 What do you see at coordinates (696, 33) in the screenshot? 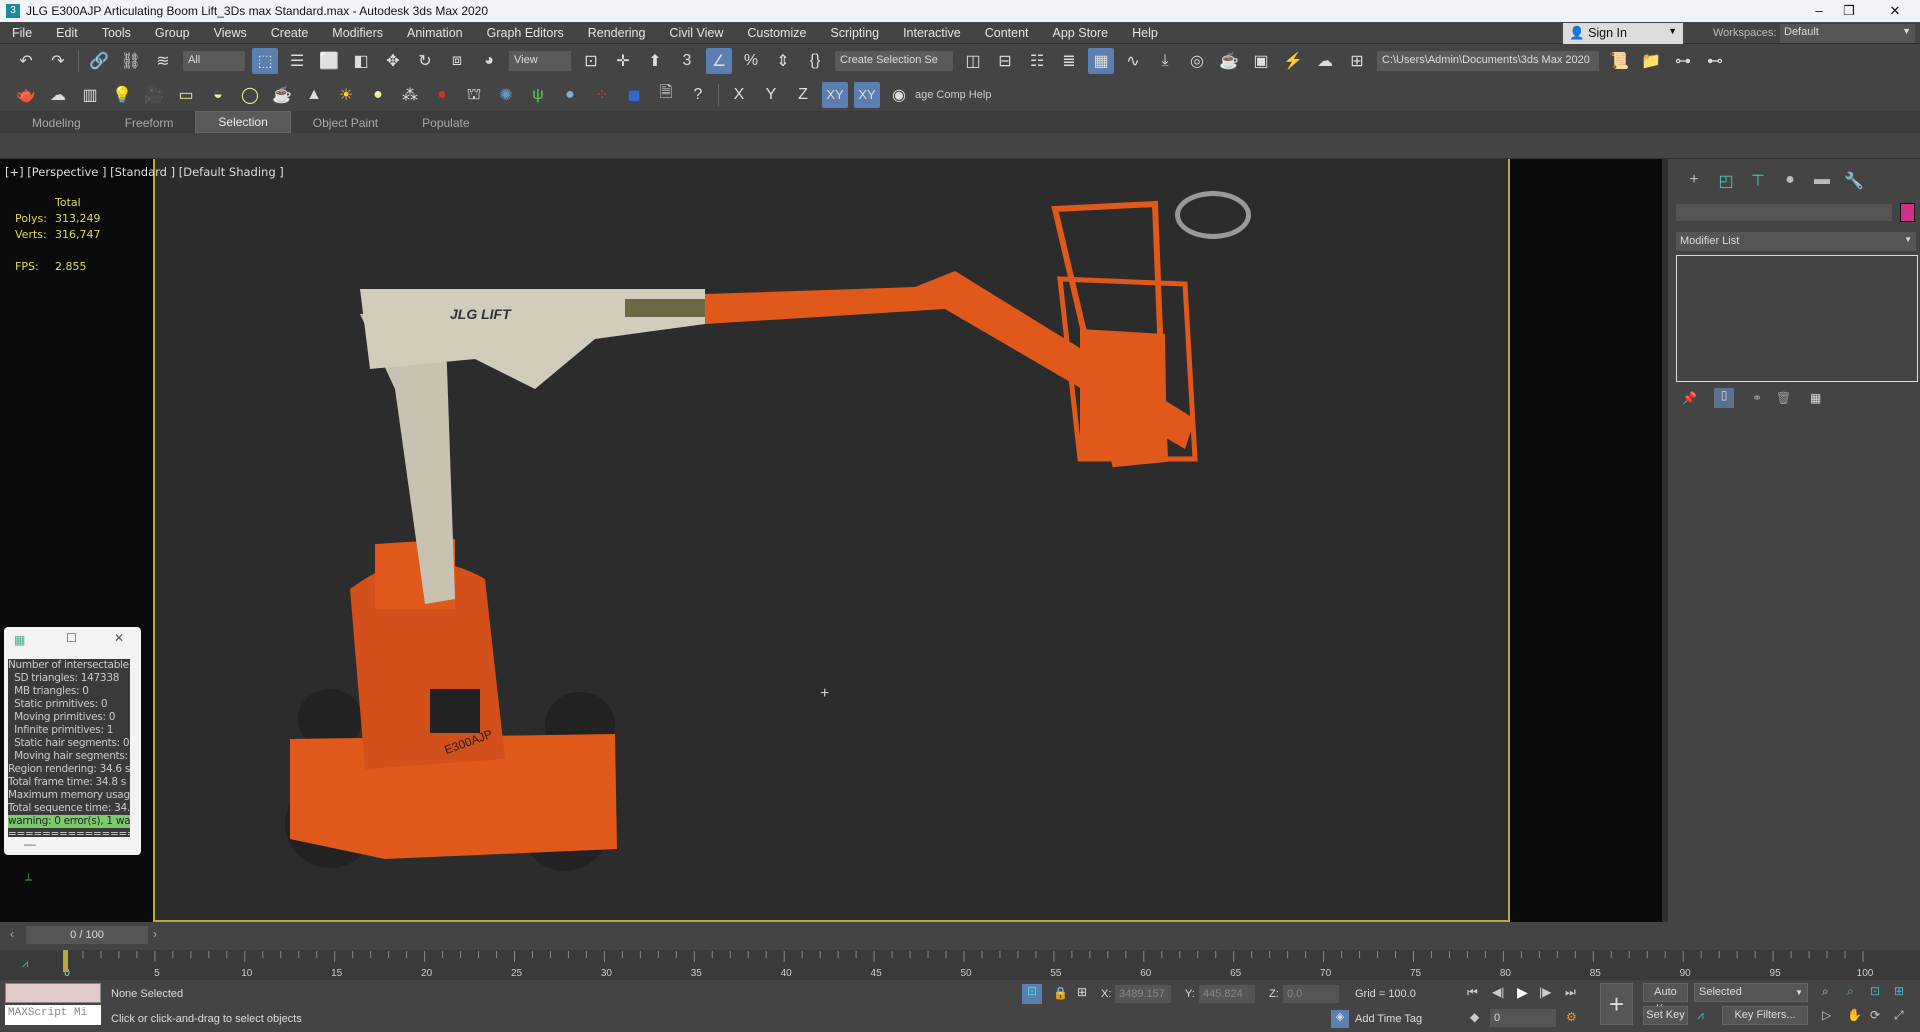
I see `menu-civil-view: Civil View` at bounding box center [696, 33].